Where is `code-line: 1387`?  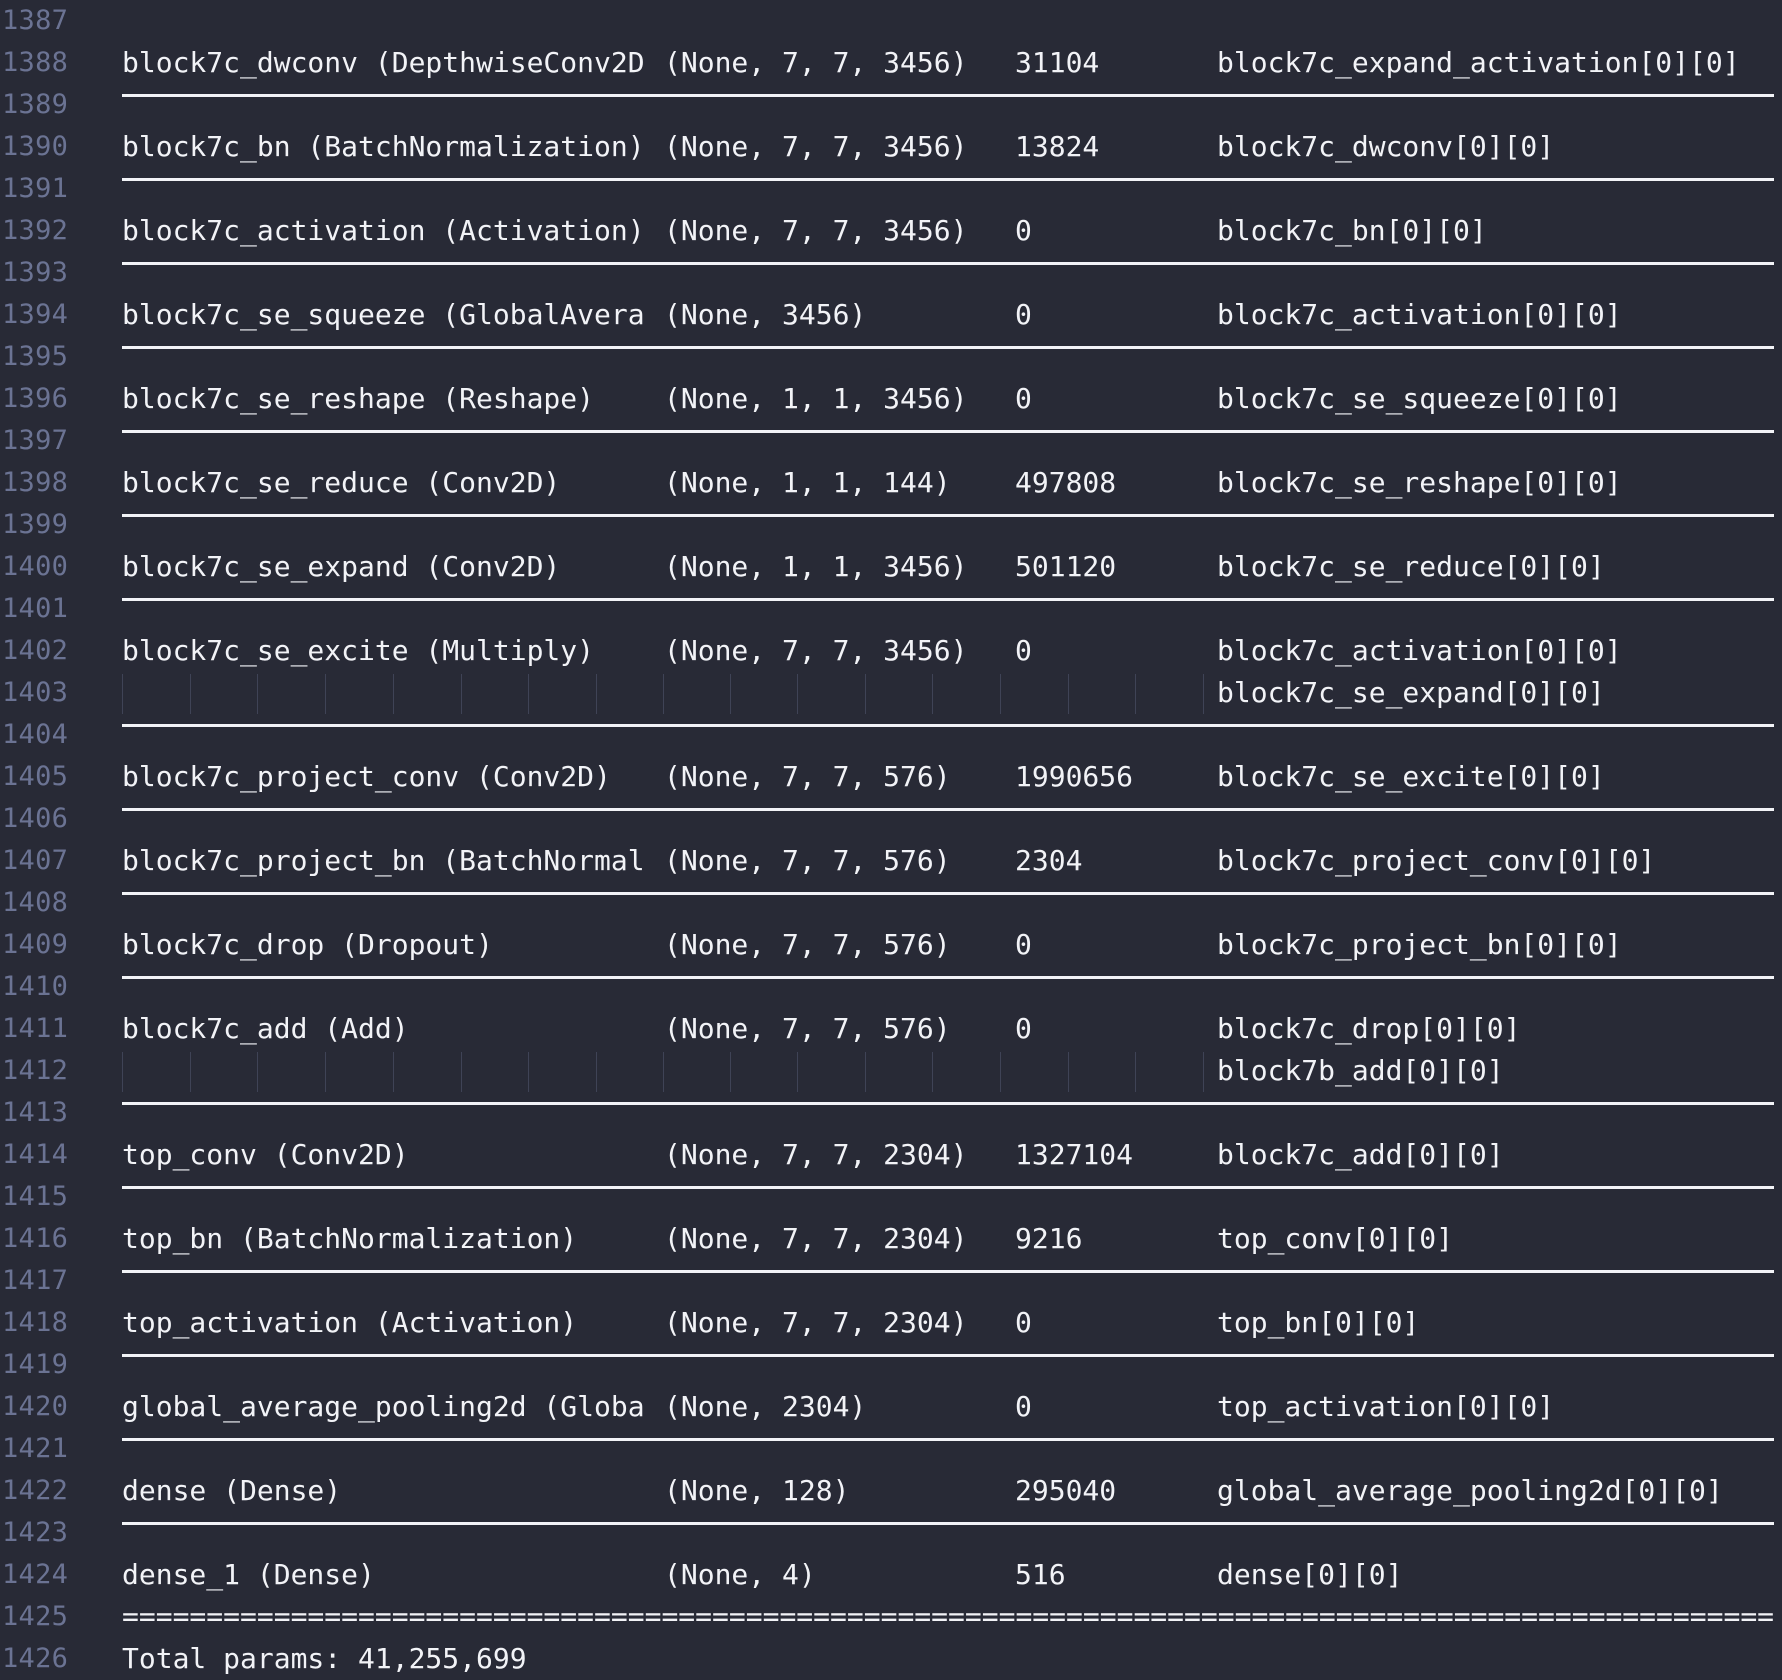 code-line: 1387 is located at coordinates (891, 21).